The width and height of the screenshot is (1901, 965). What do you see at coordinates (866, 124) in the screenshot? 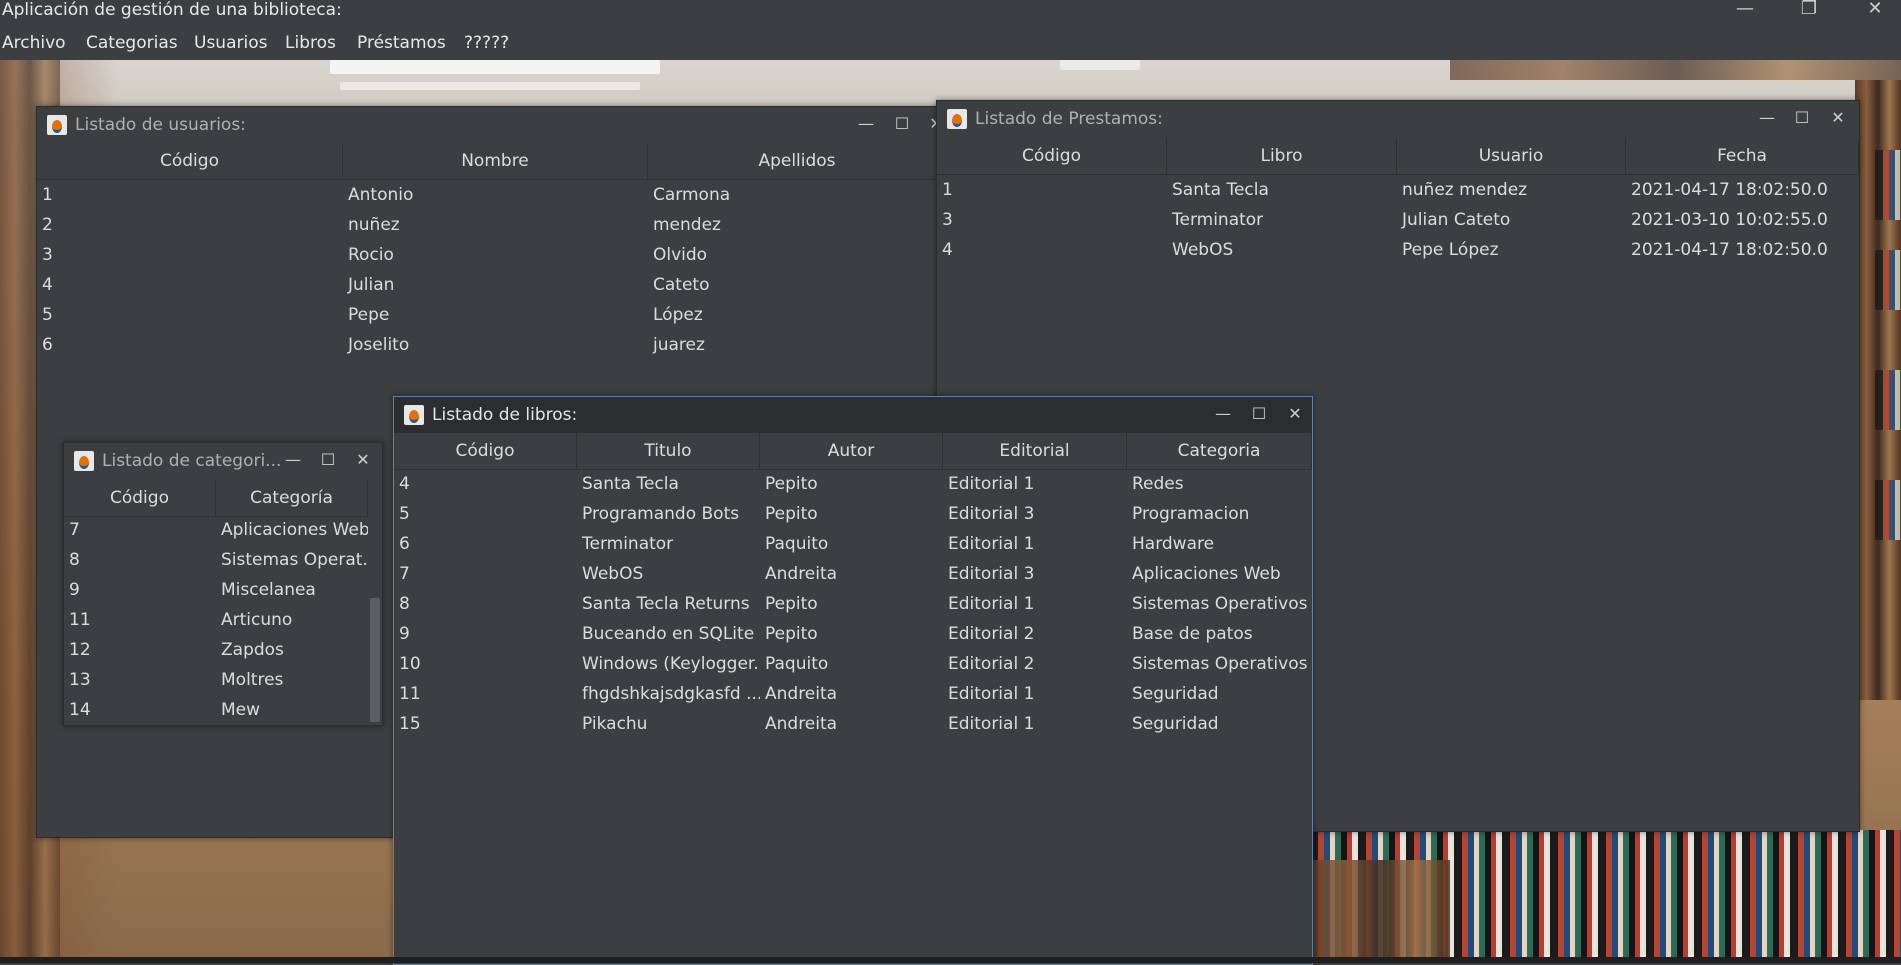
I see `usuarios-minimize-button: —` at bounding box center [866, 124].